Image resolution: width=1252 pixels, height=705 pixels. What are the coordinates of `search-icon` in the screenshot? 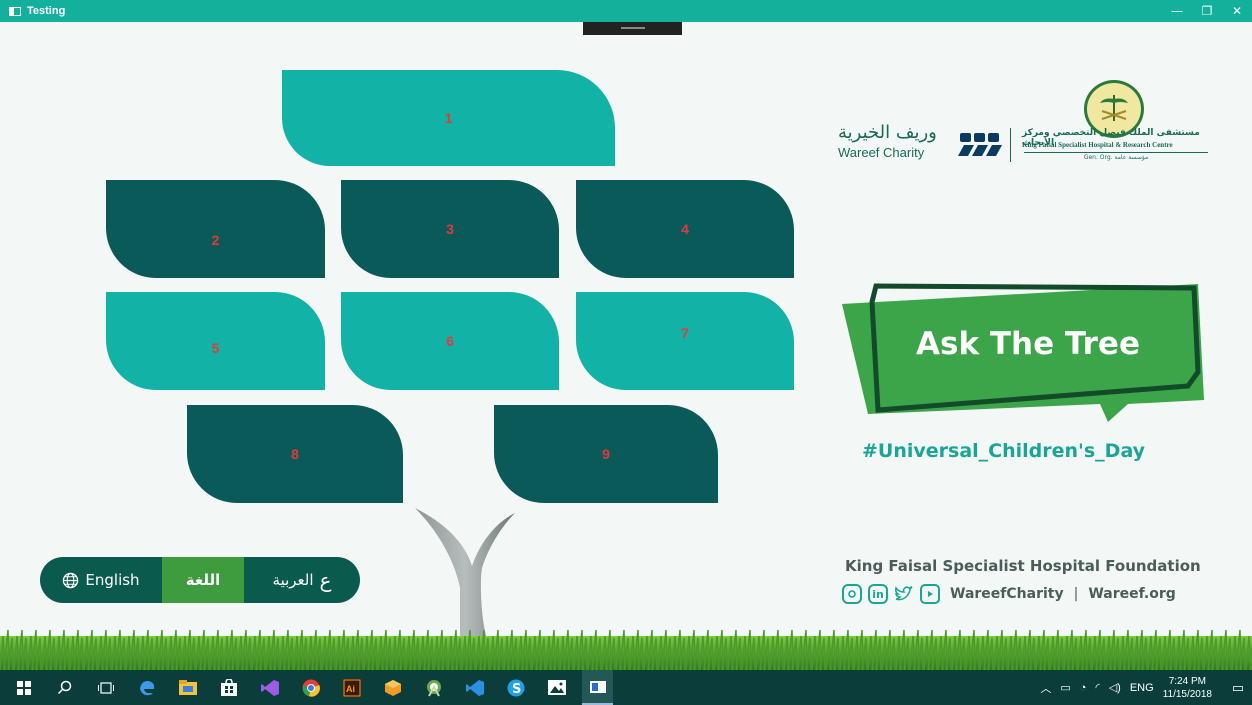 It's located at (64, 687).